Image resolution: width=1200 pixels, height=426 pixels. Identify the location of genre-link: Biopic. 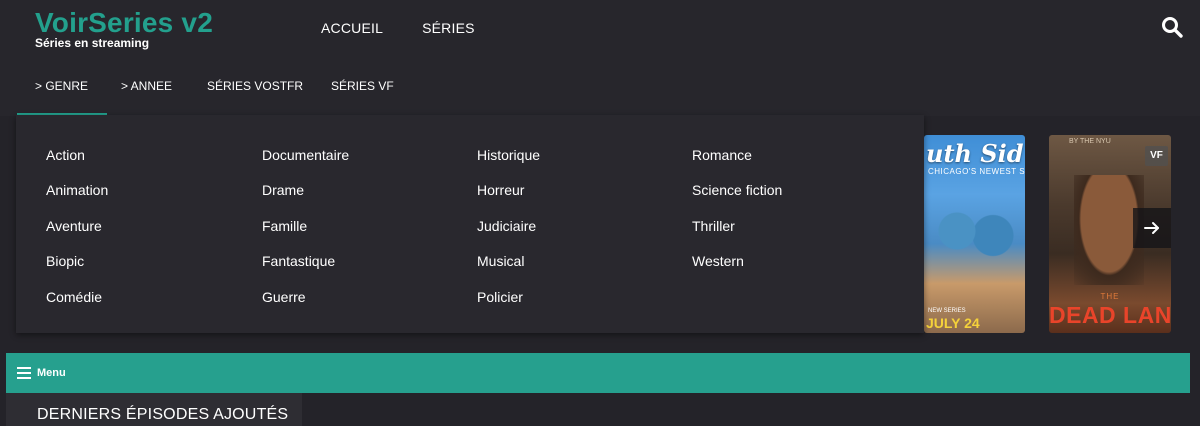
(65, 261).